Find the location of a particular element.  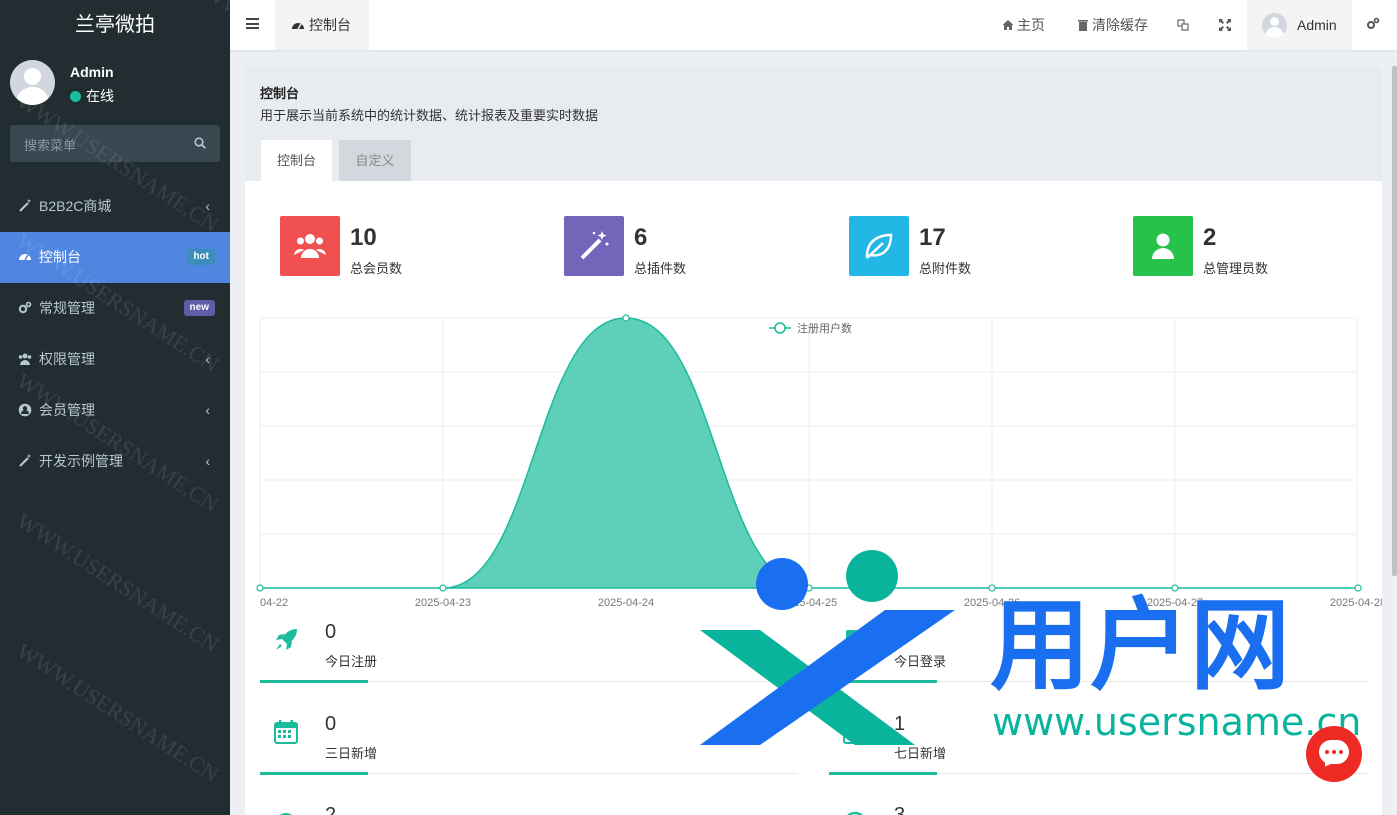

user-icon is located at coordinates (1163, 246).